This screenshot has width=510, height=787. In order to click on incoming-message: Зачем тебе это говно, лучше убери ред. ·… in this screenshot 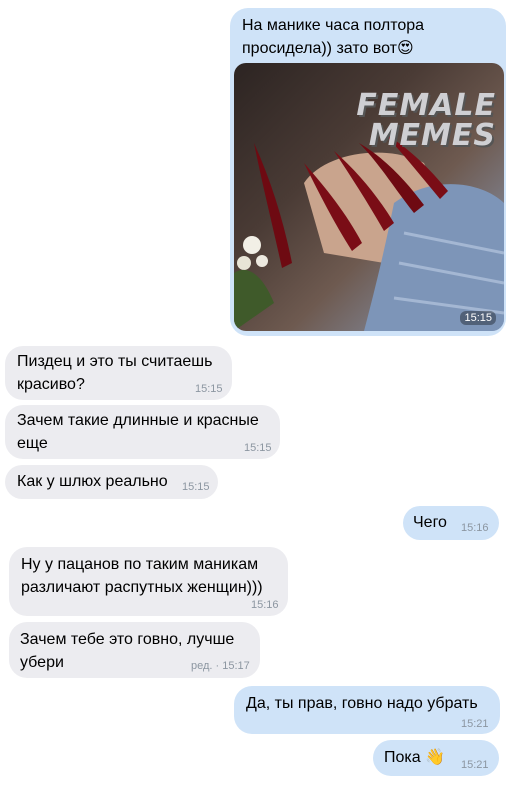, I will do `click(134, 650)`.